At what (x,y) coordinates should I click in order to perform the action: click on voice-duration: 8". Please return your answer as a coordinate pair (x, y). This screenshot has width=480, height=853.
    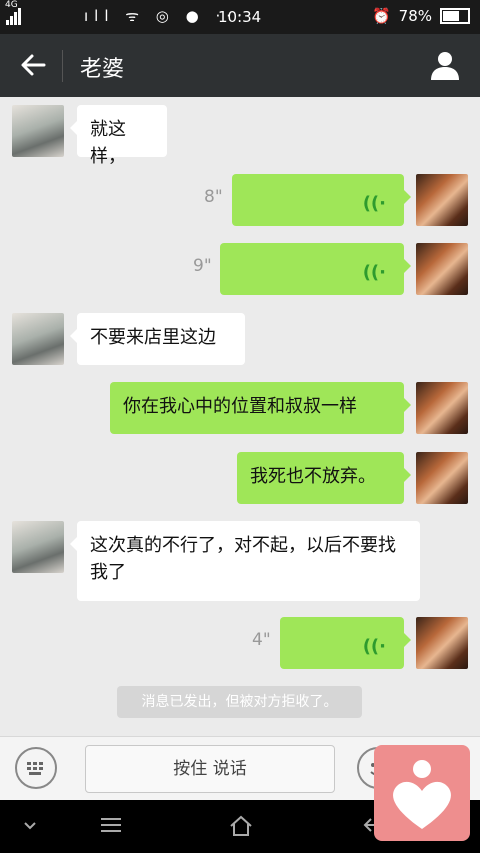
    Looking at the image, I should click on (213, 197).